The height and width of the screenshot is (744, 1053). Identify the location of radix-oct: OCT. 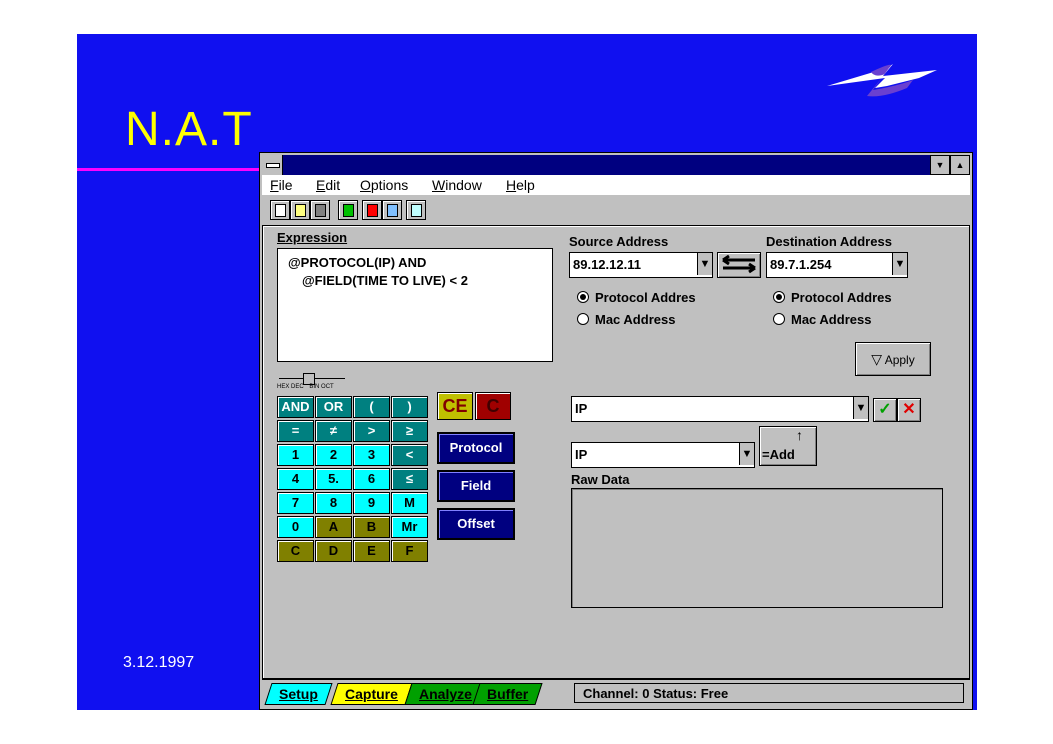
(327, 387).